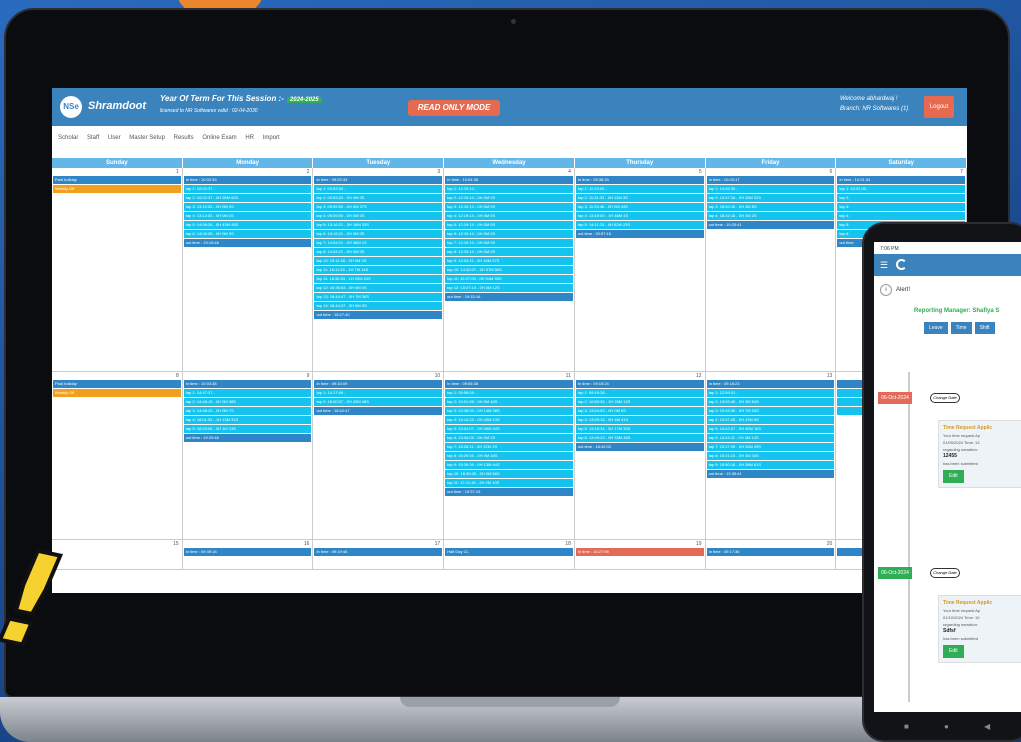 Image resolution: width=1021 pixels, height=742 pixels. I want to click on attendance-event: tap 1: 11:19:00 -, so click(639, 189).